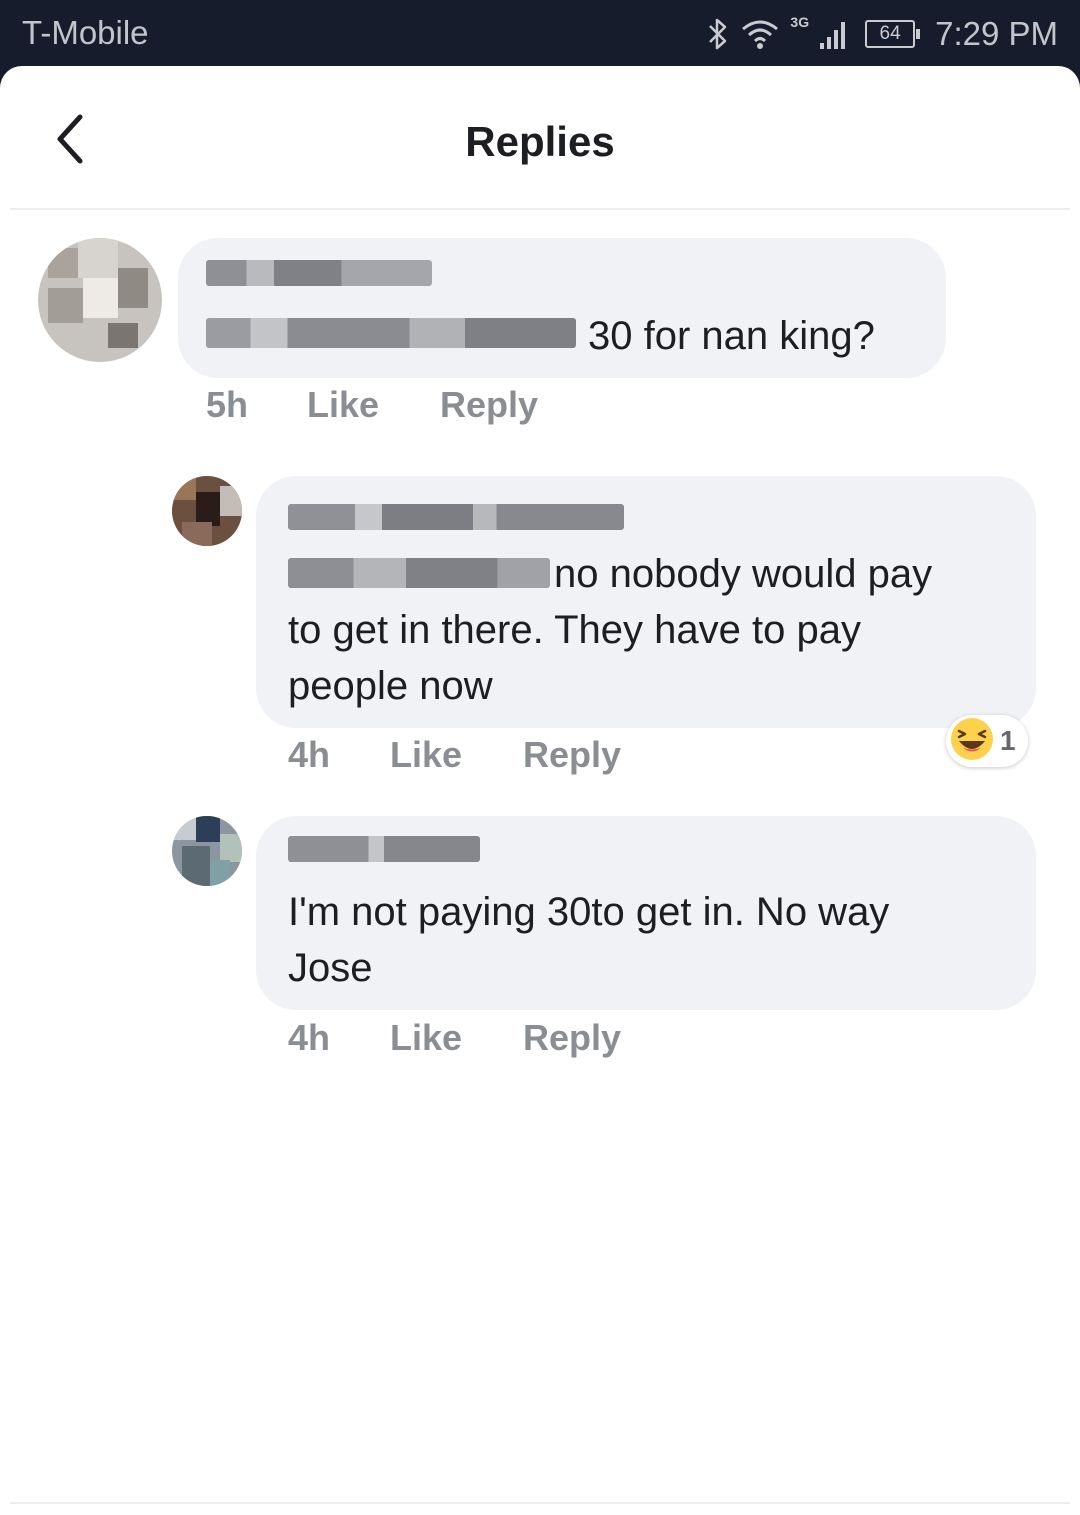  I want to click on network-type: 3G, so click(800, 22).